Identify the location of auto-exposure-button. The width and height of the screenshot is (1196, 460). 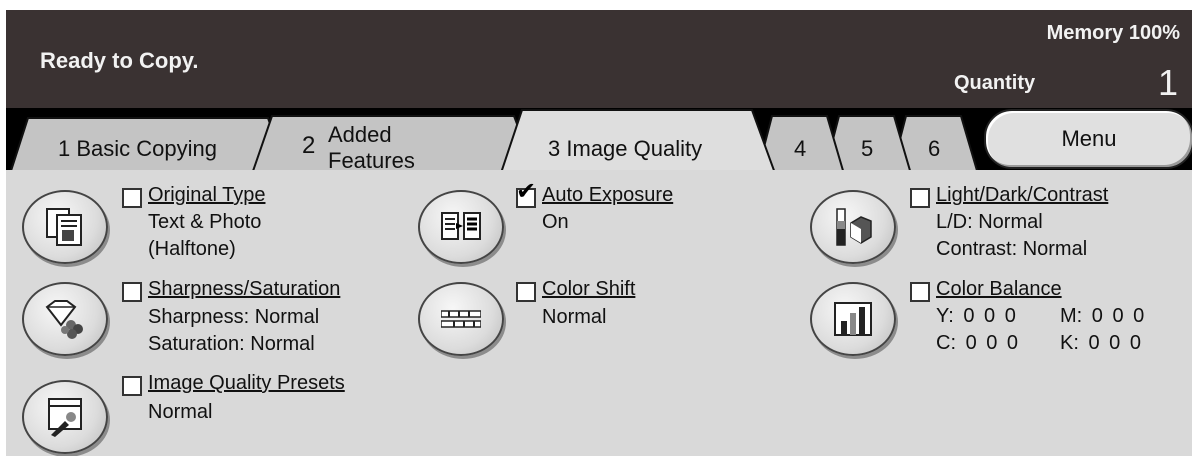
(461, 227).